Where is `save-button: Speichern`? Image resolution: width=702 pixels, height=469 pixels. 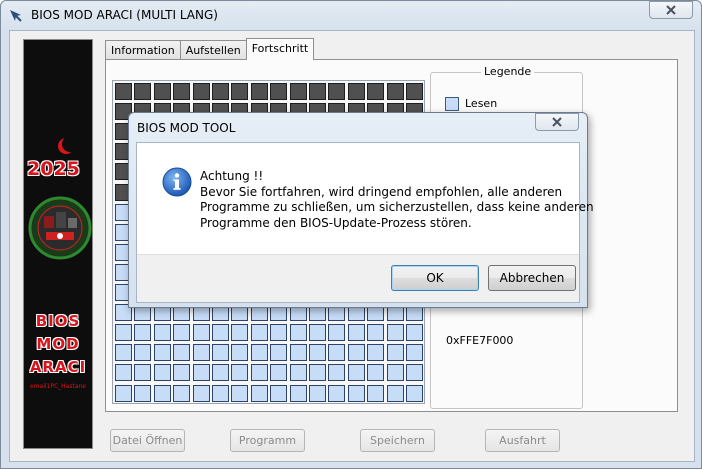
save-button: Speichern is located at coordinates (397, 440).